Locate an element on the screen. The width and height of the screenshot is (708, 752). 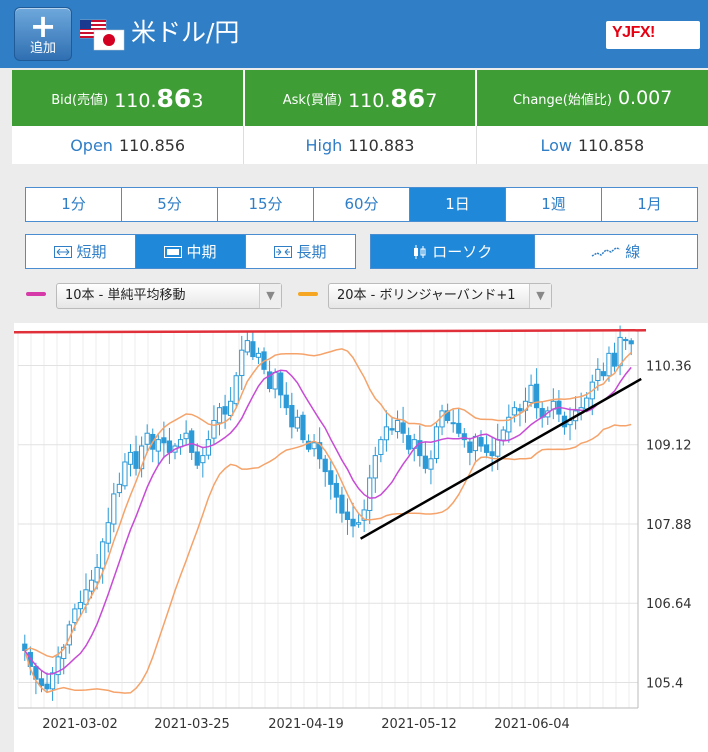
range-long-button: 長期 is located at coordinates (300, 251).